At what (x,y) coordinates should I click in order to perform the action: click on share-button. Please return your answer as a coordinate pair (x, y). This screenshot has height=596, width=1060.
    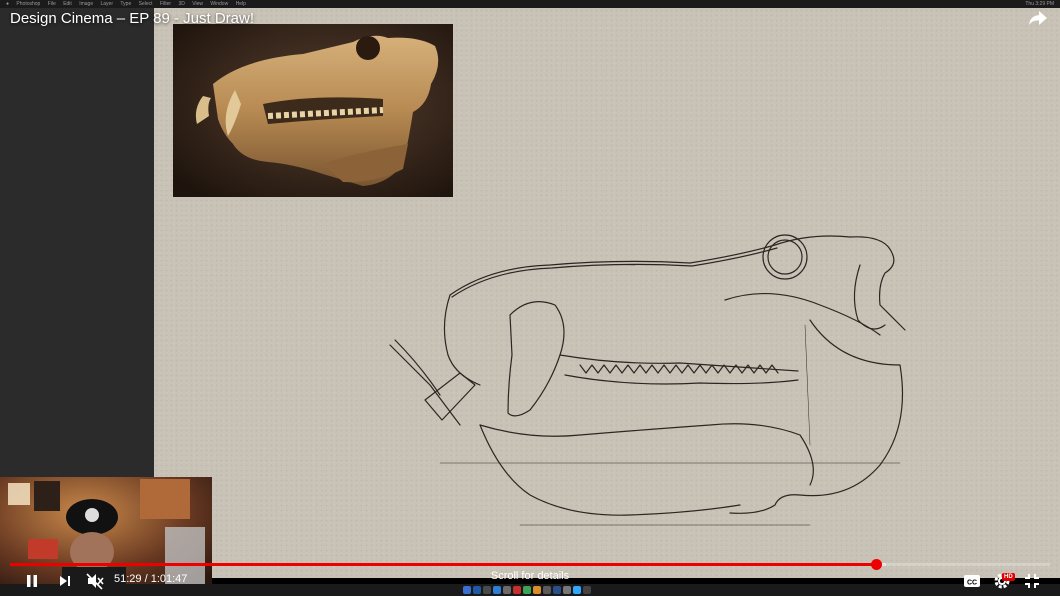
    Looking at the image, I should click on (1038, 18).